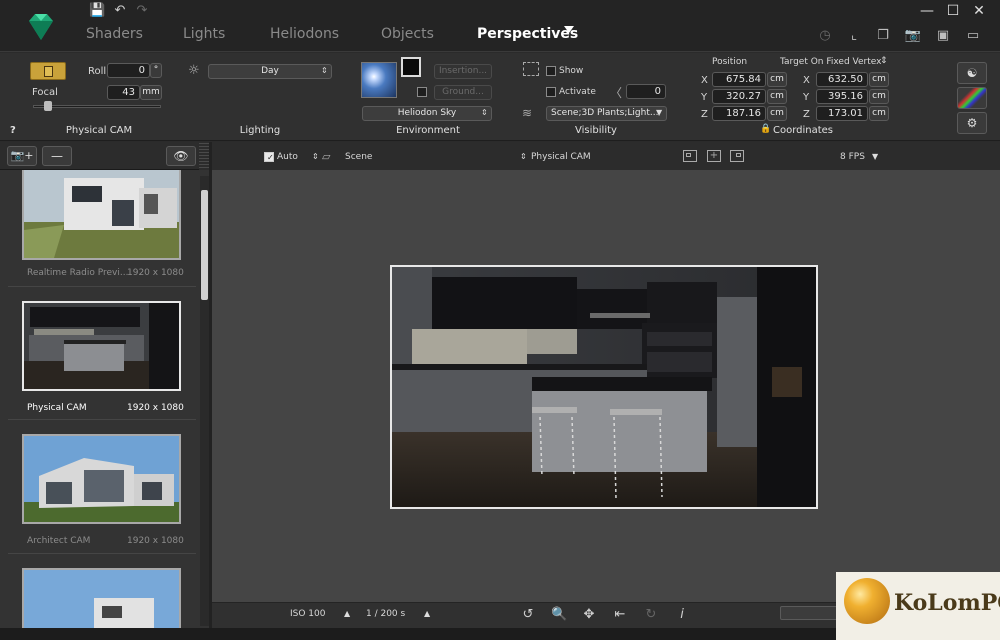 The width and height of the screenshot is (1000, 640). I want to click on zoom-icon: 🔍, so click(559, 615).